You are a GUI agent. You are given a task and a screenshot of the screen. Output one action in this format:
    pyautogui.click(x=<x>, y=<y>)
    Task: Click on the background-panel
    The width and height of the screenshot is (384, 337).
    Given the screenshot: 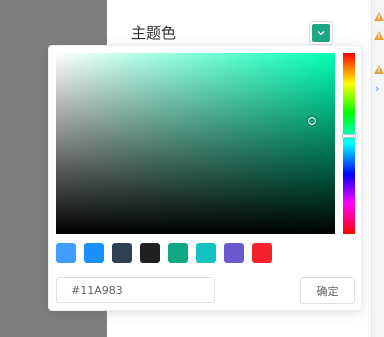 What is the action you would take?
    pyautogui.click(x=377, y=168)
    